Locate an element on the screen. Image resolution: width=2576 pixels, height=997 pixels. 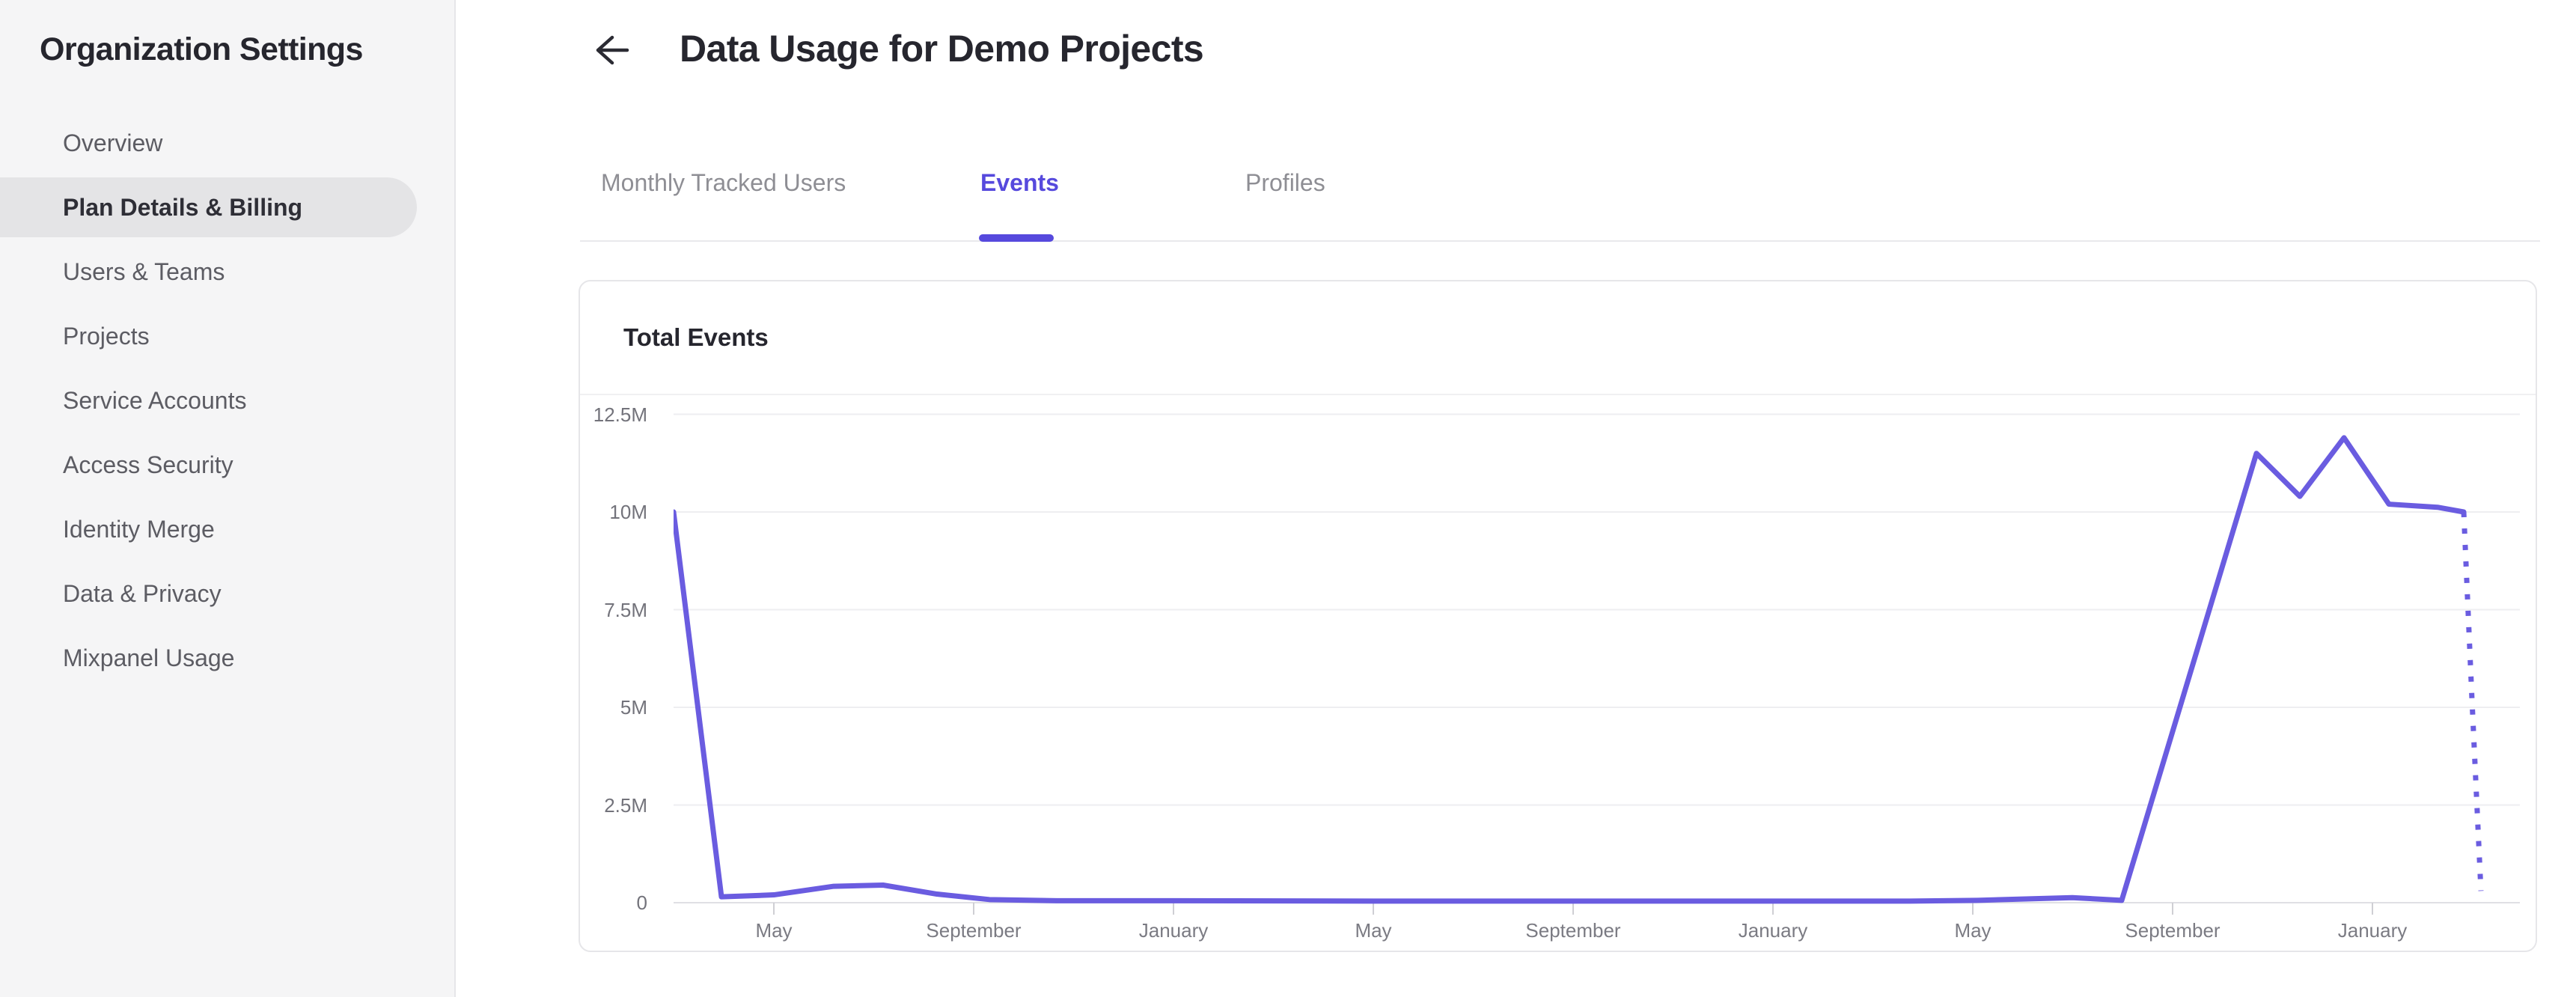
chart-title: Total Events is located at coordinates (696, 337).